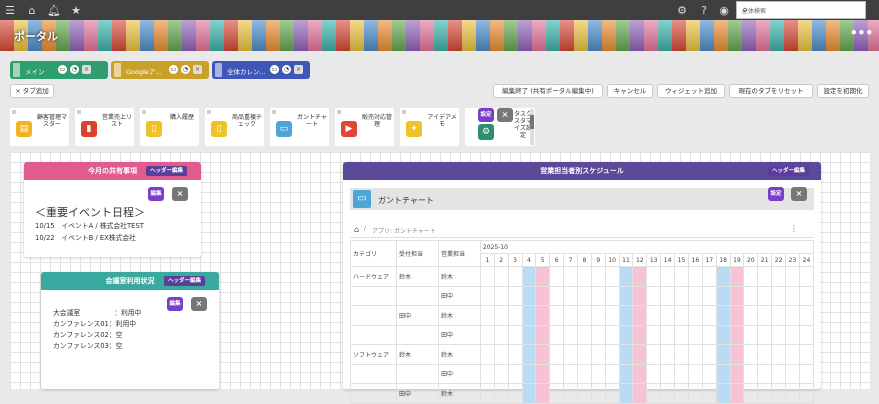 The image size is (879, 404). I want to click on bell-icon: 🔔︎, so click(54, 10).